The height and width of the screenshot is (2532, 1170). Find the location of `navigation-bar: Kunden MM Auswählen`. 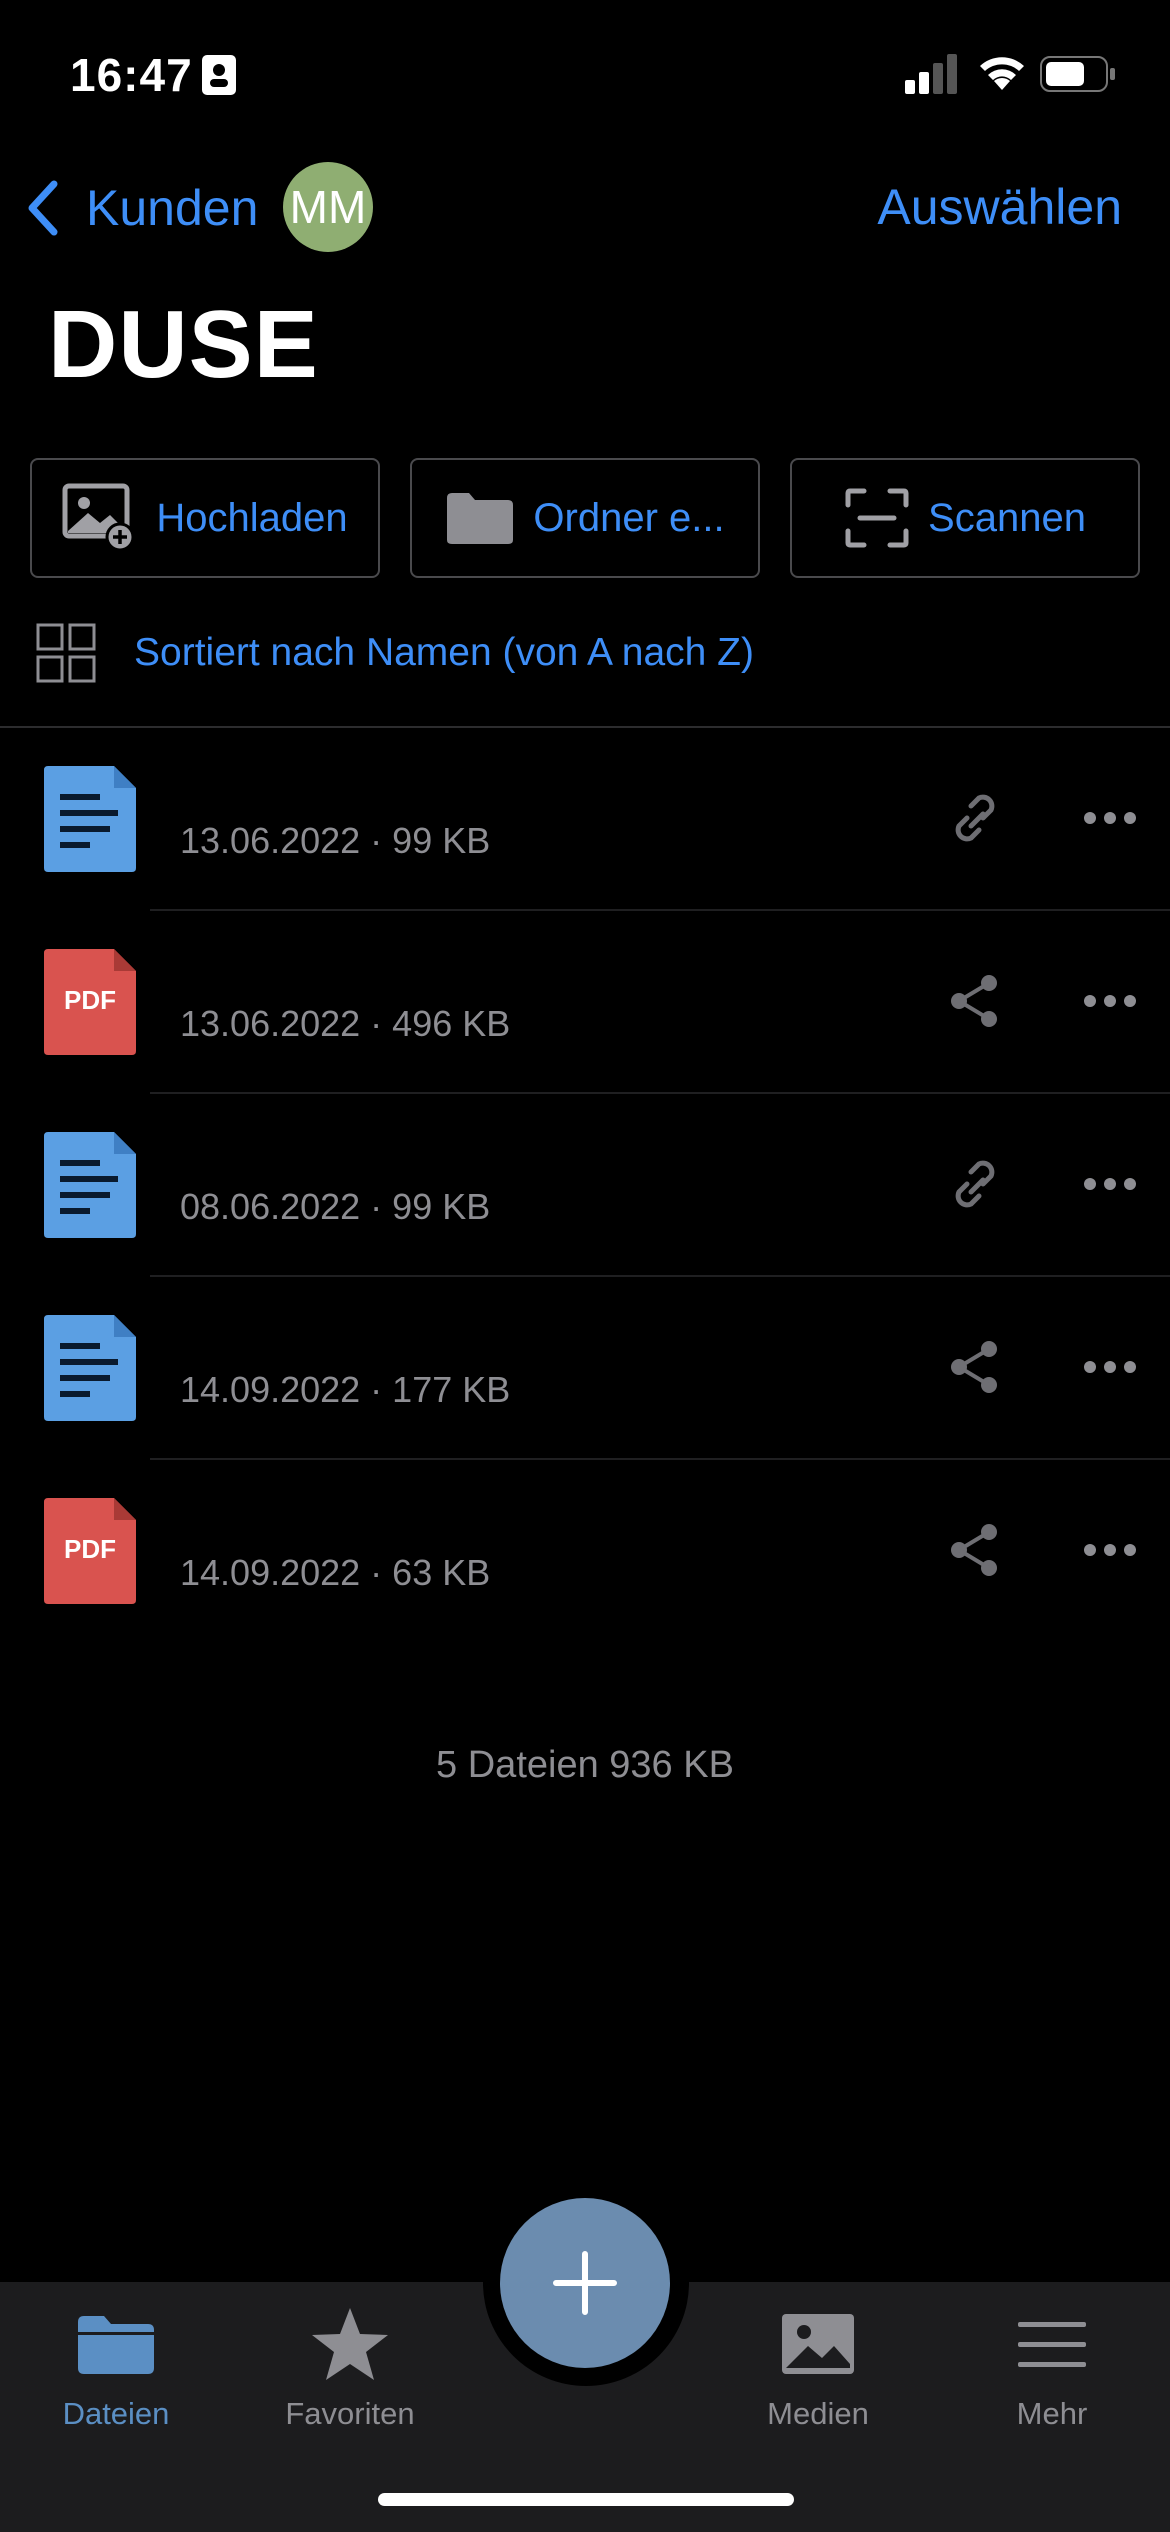

navigation-bar: Kunden MM Auswählen is located at coordinates (585, 206).